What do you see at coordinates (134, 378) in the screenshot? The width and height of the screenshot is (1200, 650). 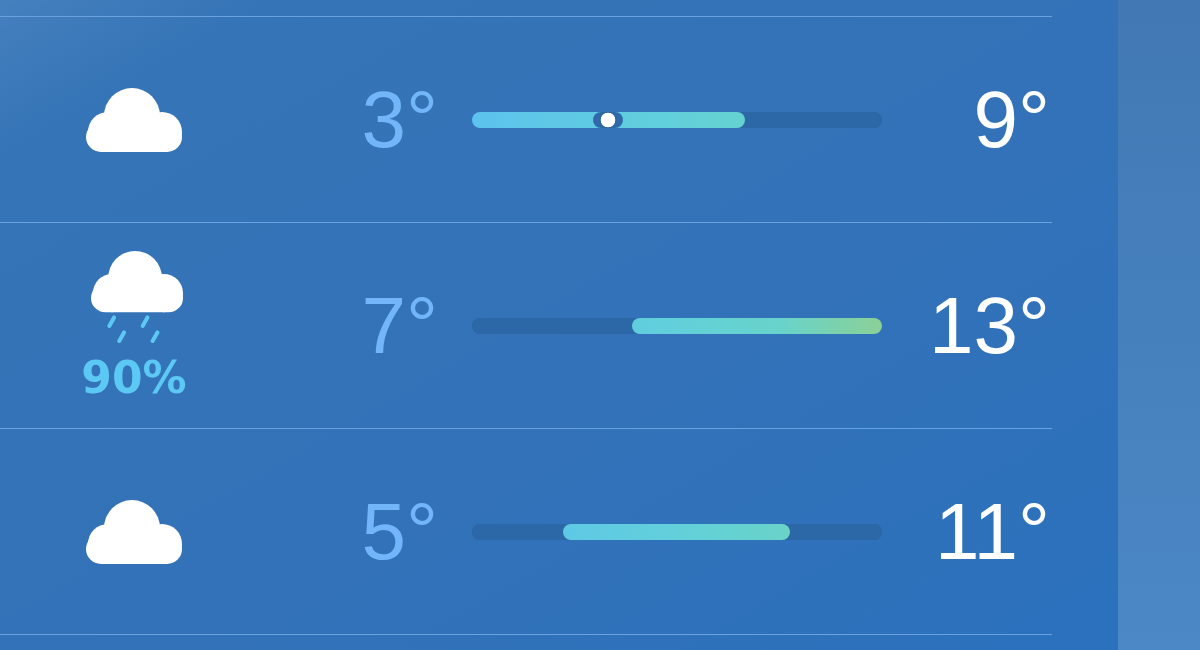 I see `precipitation-chance: 90%` at bounding box center [134, 378].